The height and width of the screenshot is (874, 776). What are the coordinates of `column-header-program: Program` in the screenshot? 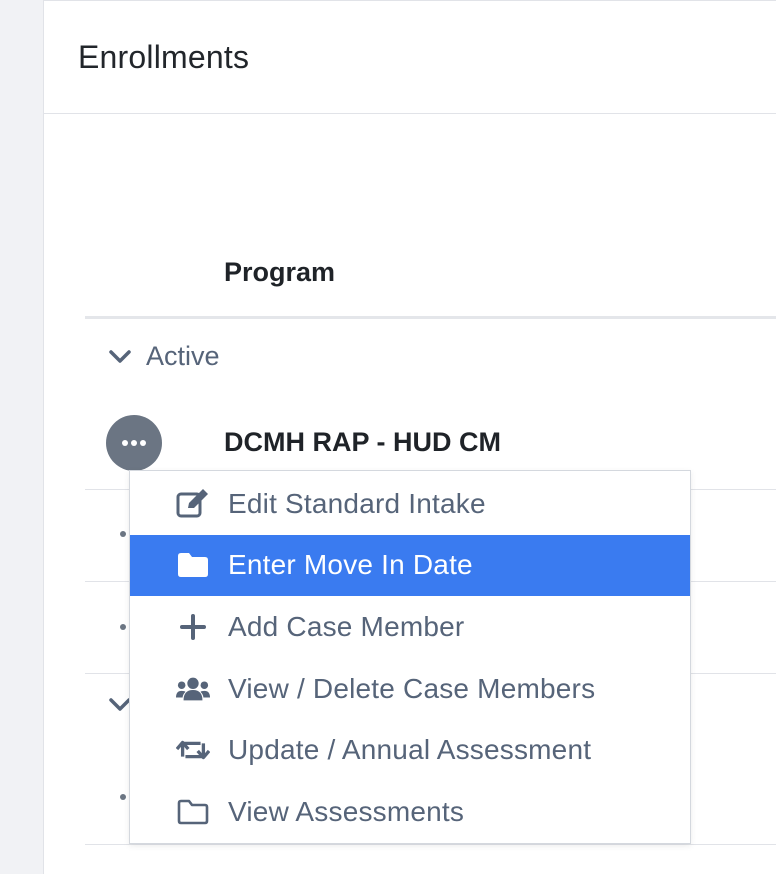 It's located at (279, 272).